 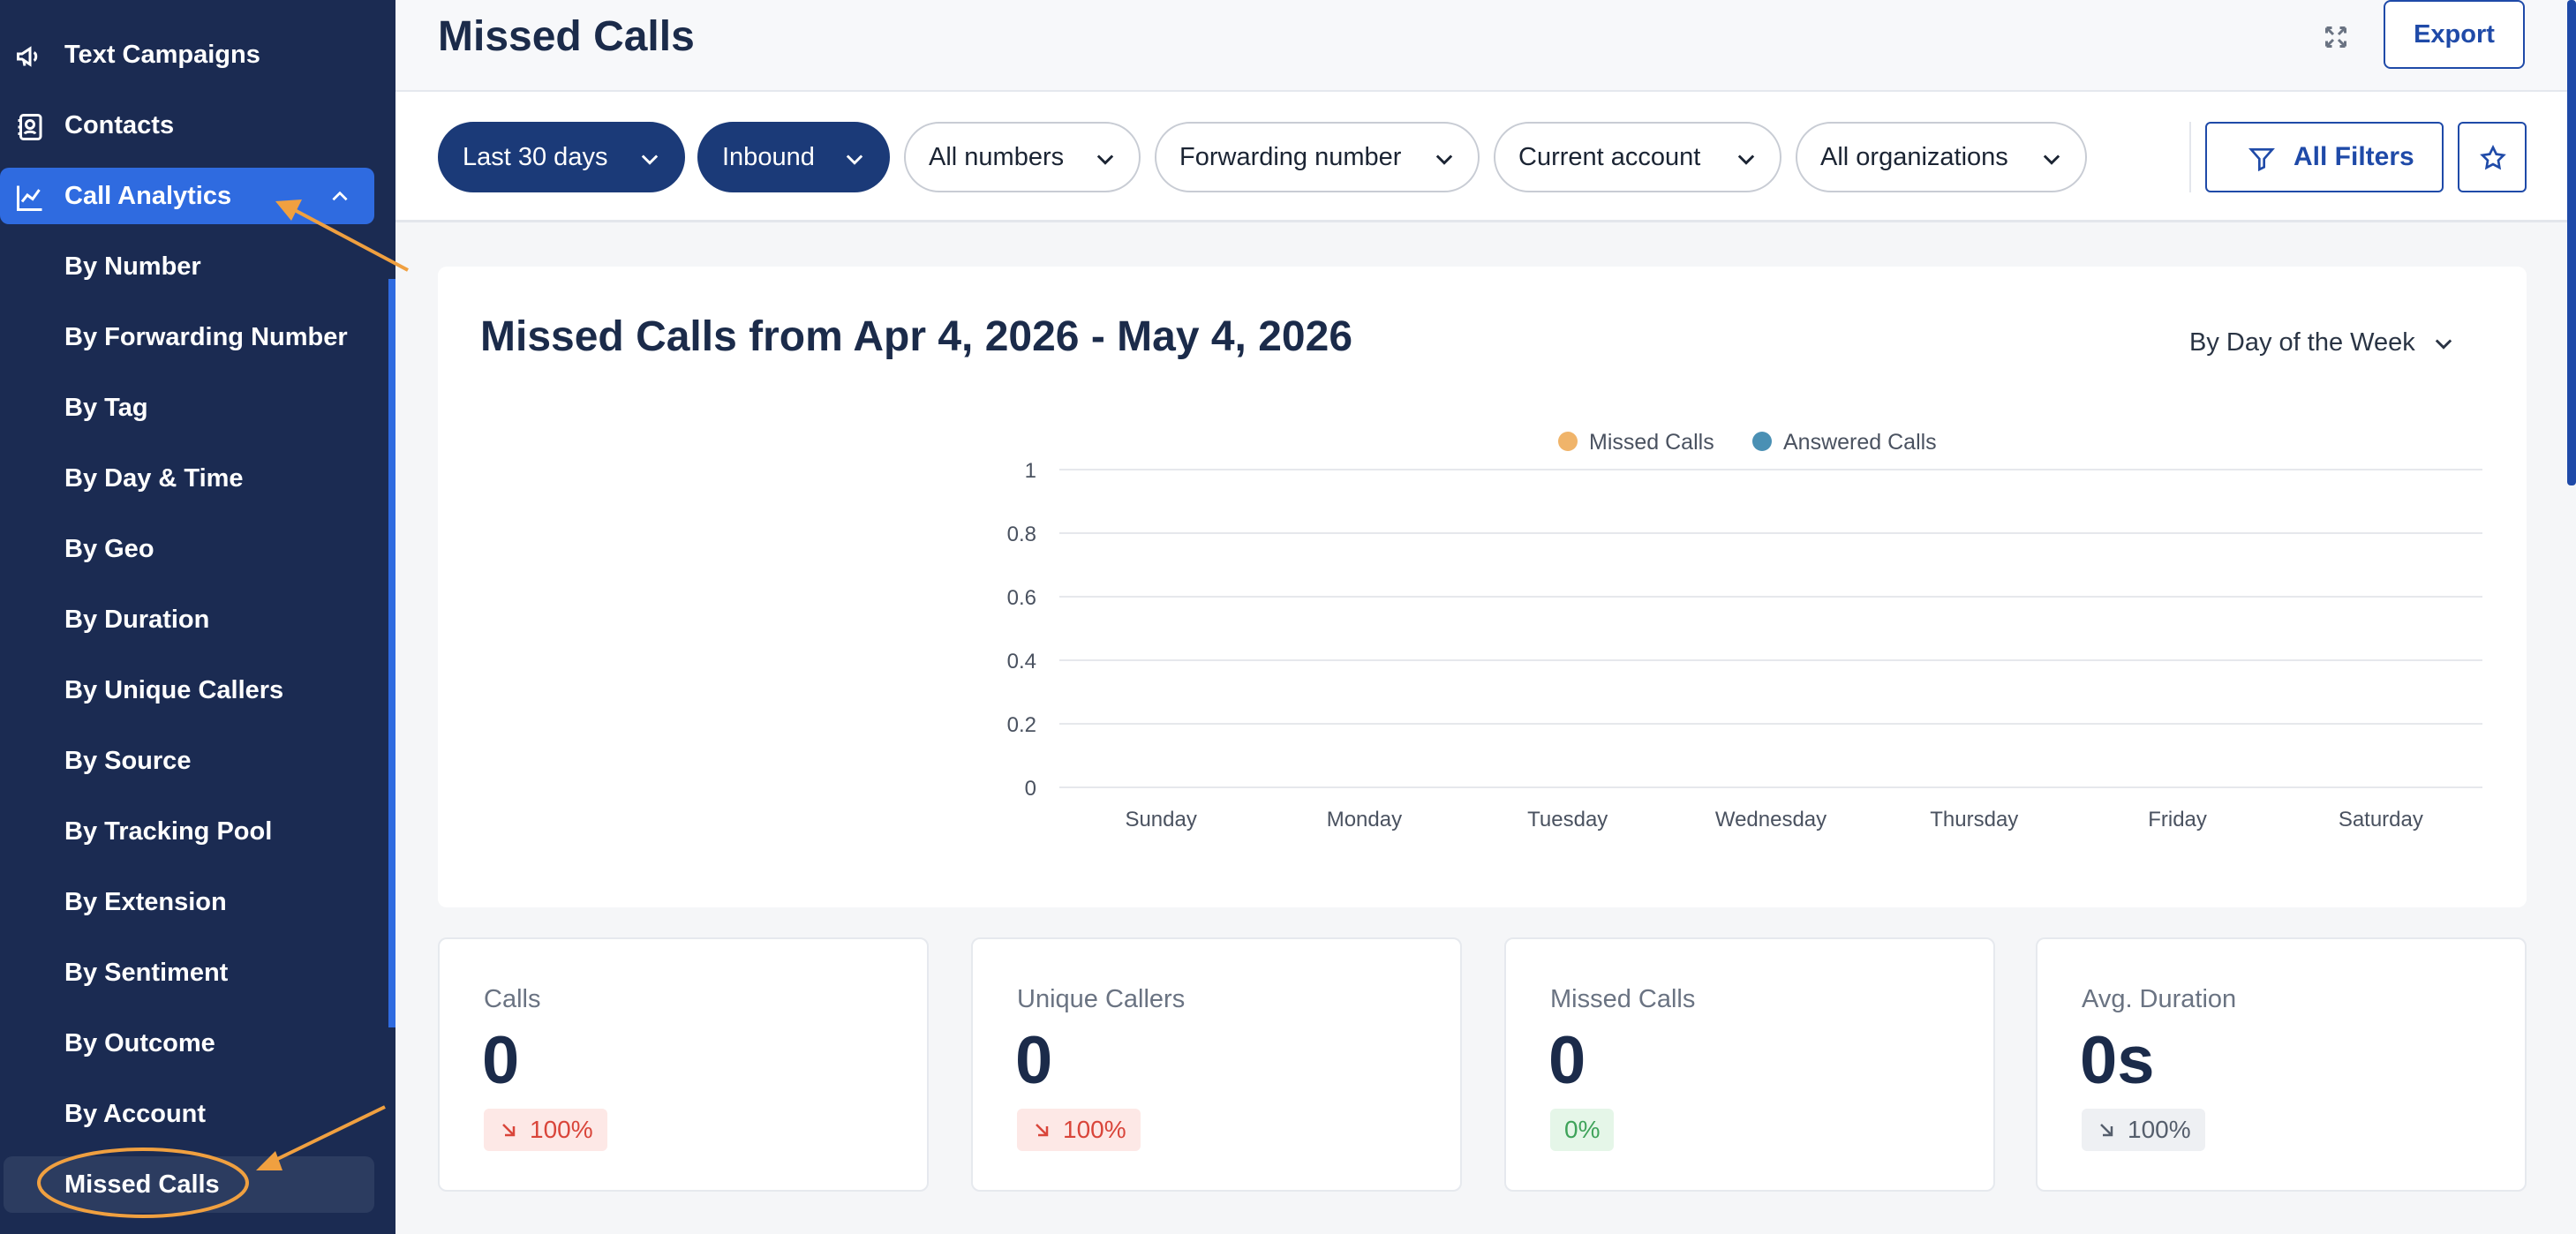 I want to click on sidebar-item-missed-calls: Missed Calls, so click(x=189, y=1184).